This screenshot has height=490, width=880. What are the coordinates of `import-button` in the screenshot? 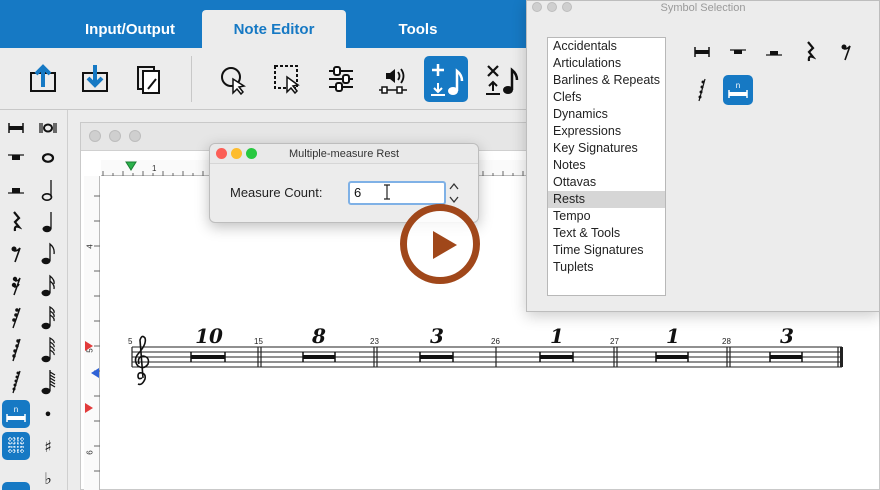 It's located at (43, 79).